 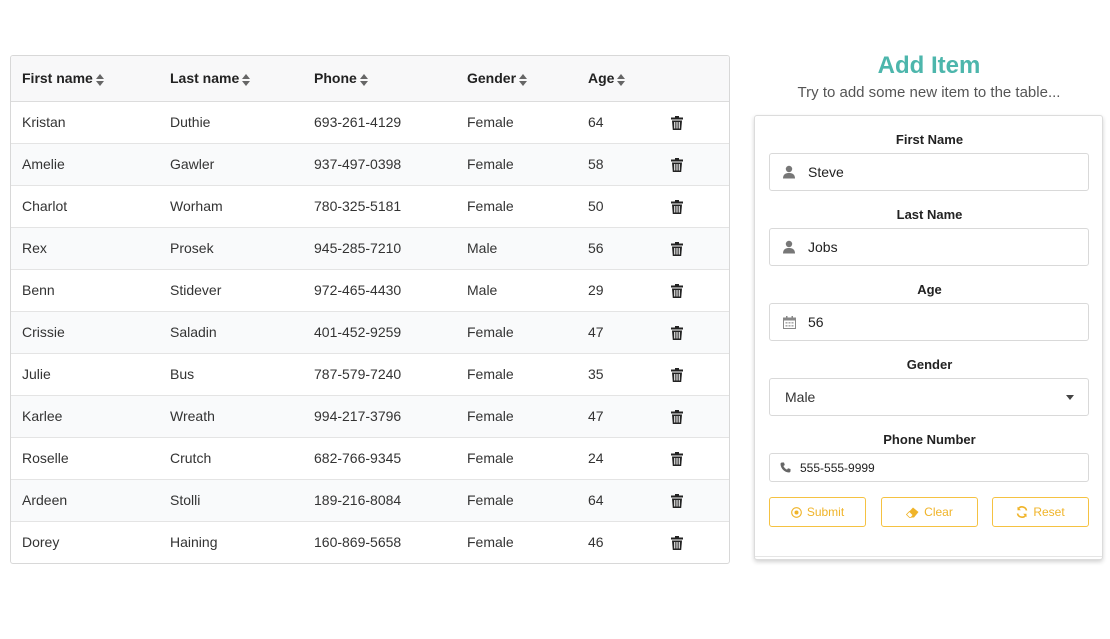 I want to click on last-name-cell: Duthie, so click(x=190, y=122).